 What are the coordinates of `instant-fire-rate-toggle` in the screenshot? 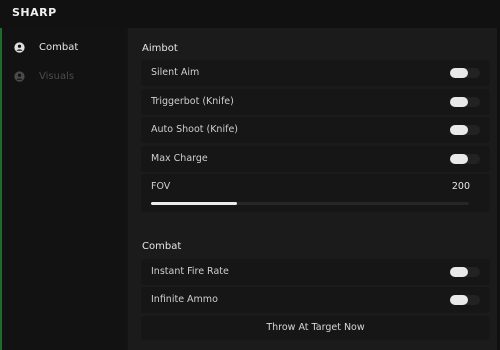 It's located at (465, 272).